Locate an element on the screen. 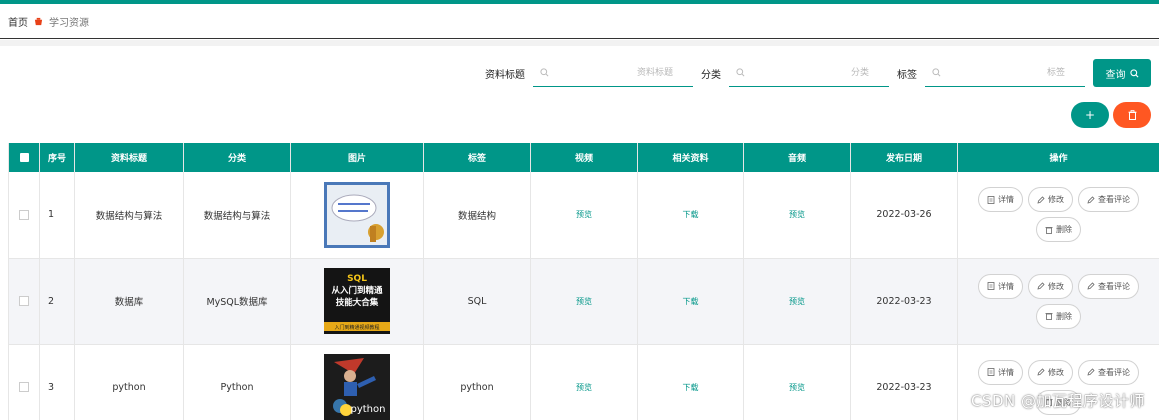 This screenshot has width=1159, height=420. header-image: 图片 is located at coordinates (357, 157).